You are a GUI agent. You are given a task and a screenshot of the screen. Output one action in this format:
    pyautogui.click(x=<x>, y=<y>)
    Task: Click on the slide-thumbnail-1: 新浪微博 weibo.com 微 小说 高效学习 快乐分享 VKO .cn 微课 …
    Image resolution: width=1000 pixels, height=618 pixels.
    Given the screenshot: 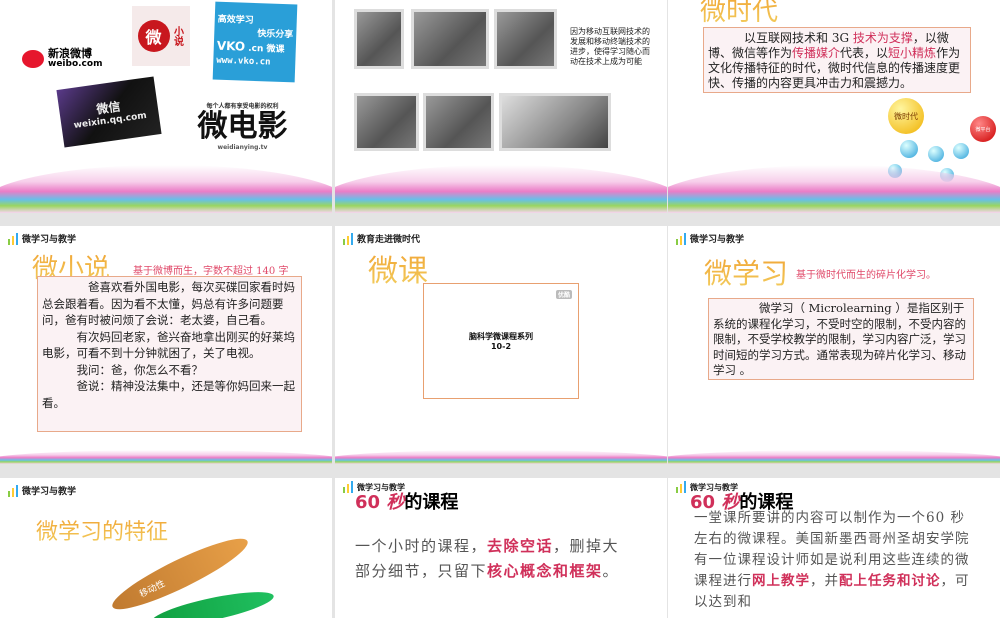 What is the action you would take?
    pyautogui.click(x=166, y=106)
    